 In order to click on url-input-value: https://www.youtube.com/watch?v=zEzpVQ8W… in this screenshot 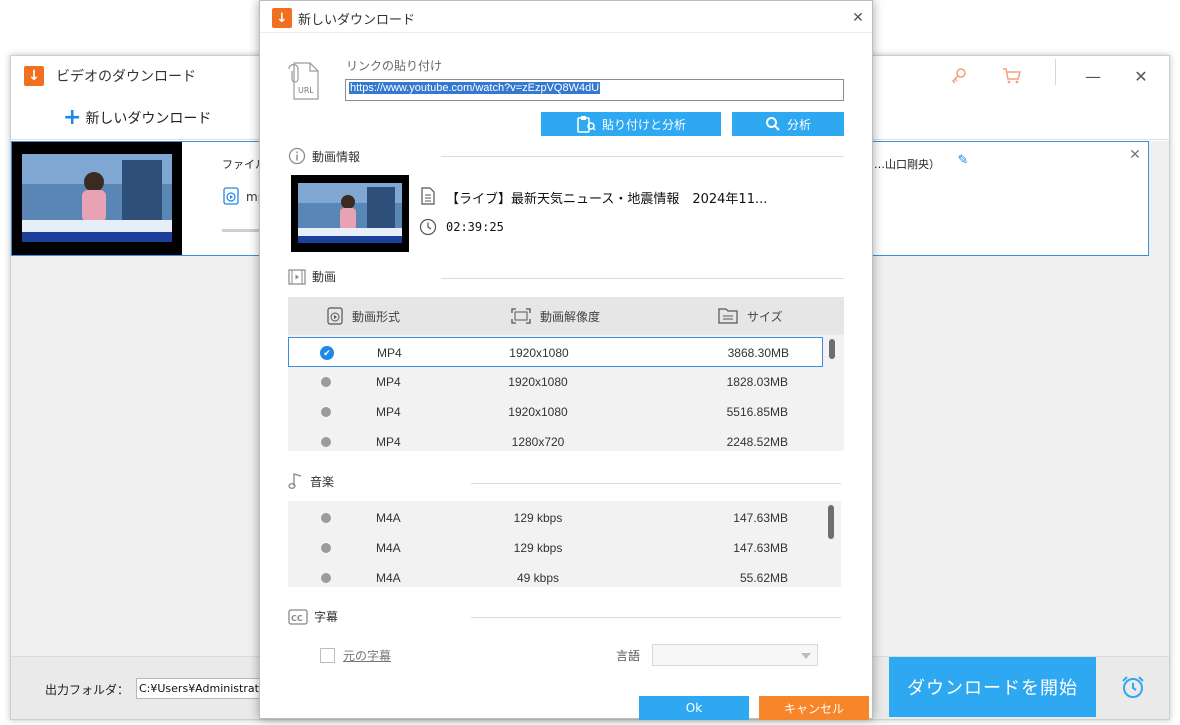, I will do `click(475, 88)`.